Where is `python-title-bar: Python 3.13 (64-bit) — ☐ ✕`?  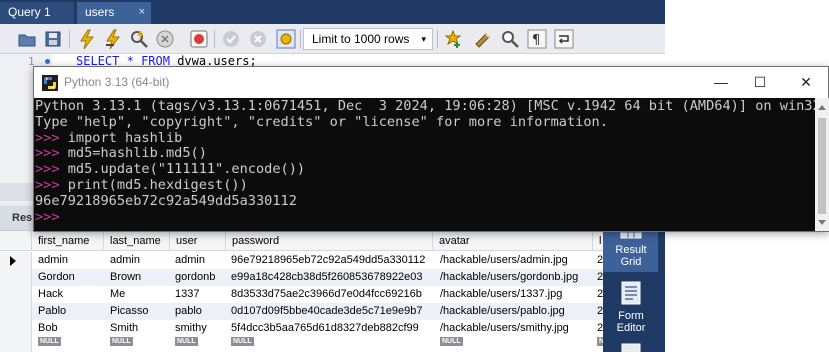
python-title-bar: Python 3.13 (64-bit) — ☐ ✕ is located at coordinates (431, 82).